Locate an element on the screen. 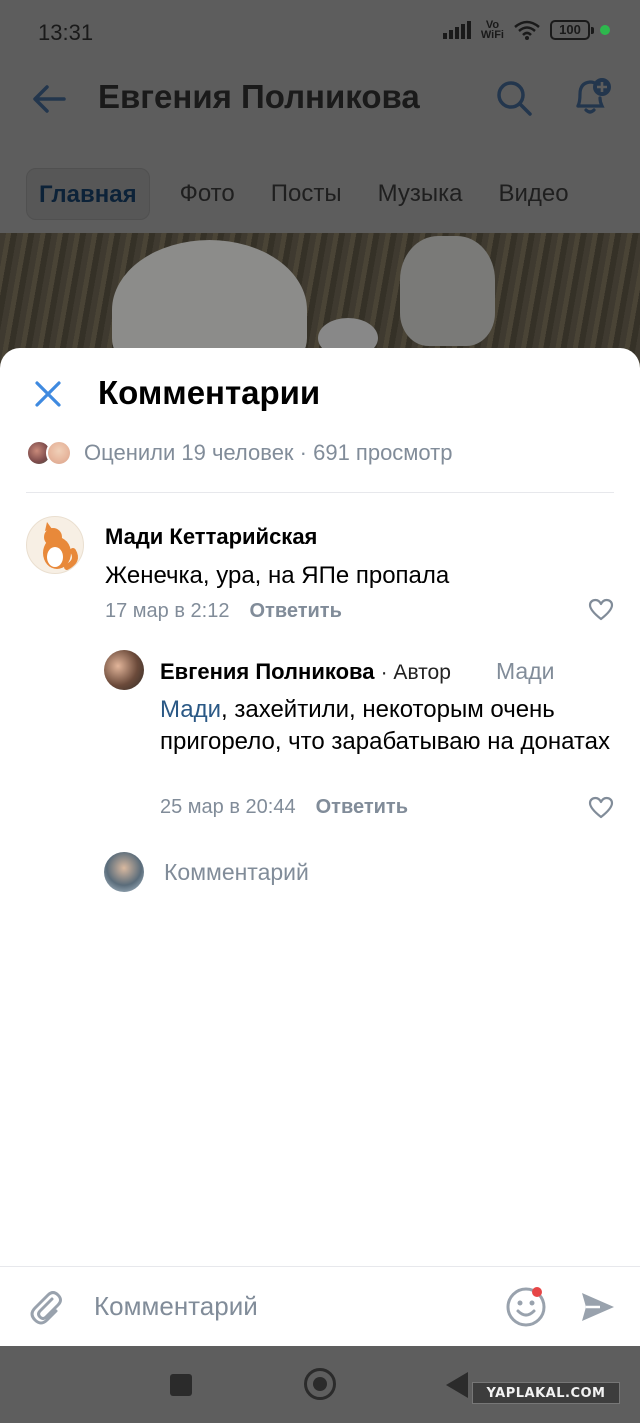 The height and width of the screenshot is (1423, 640). status-icons: Vo WiFi 100 is located at coordinates (526, 30).